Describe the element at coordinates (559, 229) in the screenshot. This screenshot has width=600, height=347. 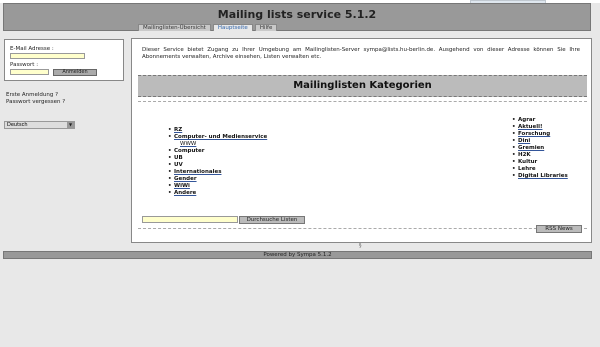
I see `rss-news-button: RSS News` at that location.